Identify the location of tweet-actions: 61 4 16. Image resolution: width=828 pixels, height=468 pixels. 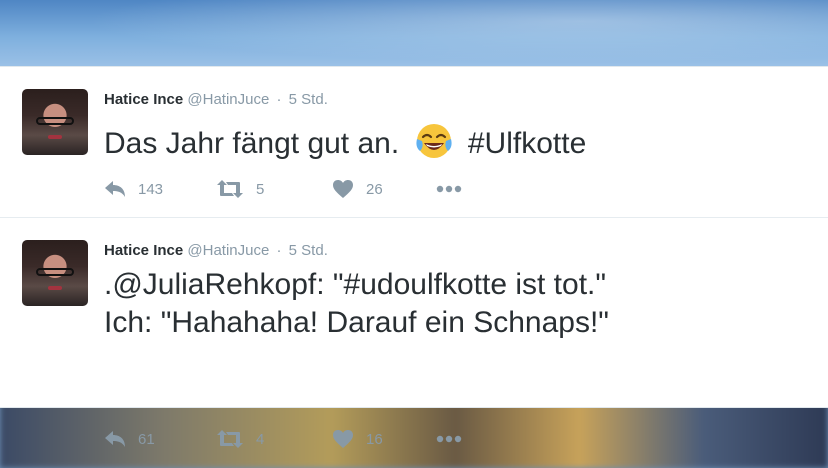
(283, 439).